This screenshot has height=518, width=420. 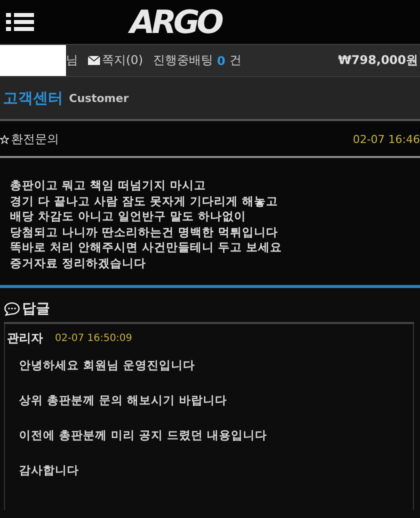 What do you see at coordinates (4, 139) in the screenshot?
I see `star-icon` at bounding box center [4, 139].